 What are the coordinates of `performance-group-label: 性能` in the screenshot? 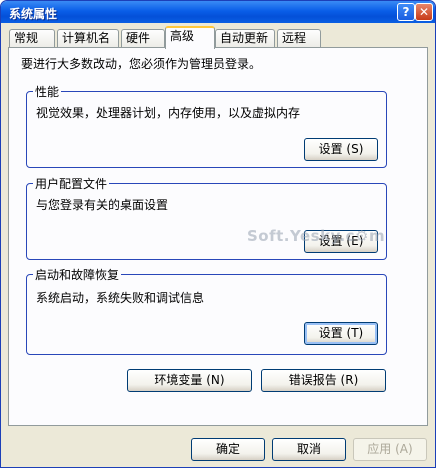 It's located at (47, 91).